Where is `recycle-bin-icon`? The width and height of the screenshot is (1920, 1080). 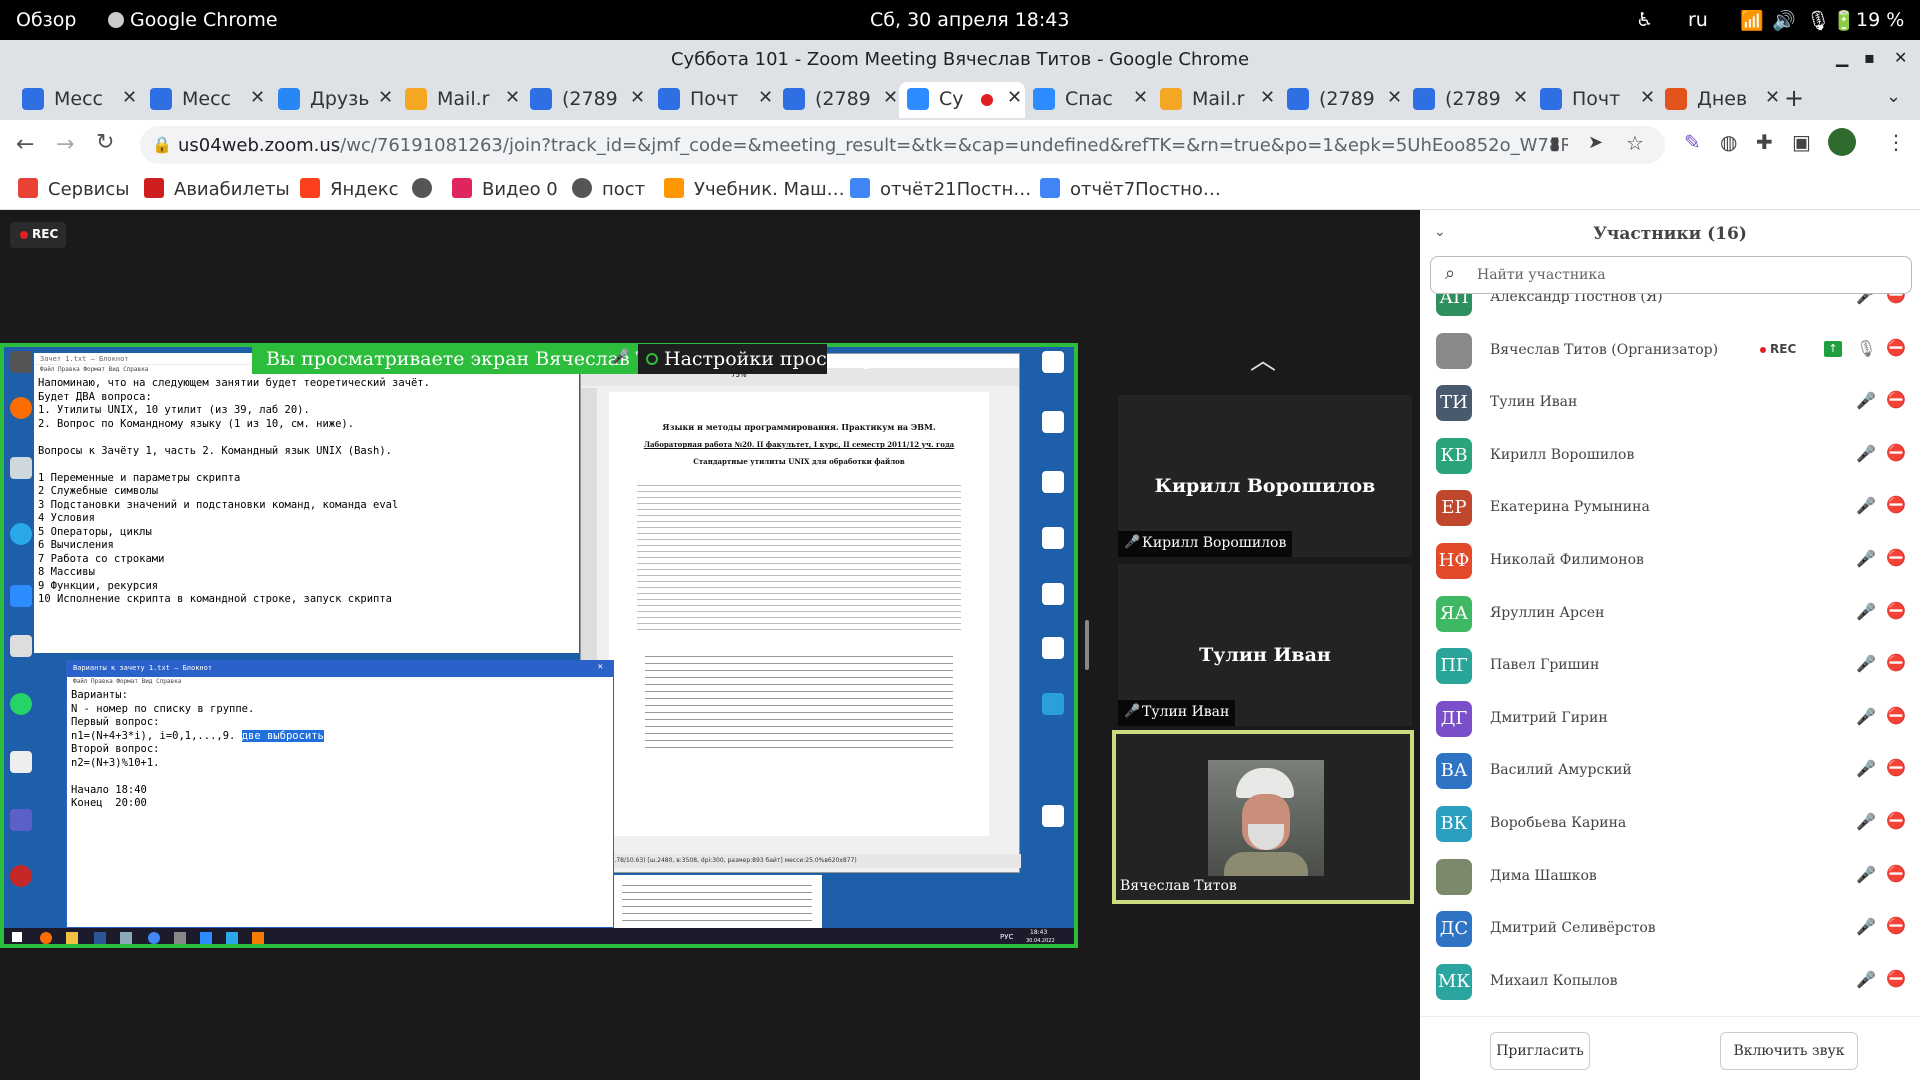 recycle-bin-icon is located at coordinates (21, 468).